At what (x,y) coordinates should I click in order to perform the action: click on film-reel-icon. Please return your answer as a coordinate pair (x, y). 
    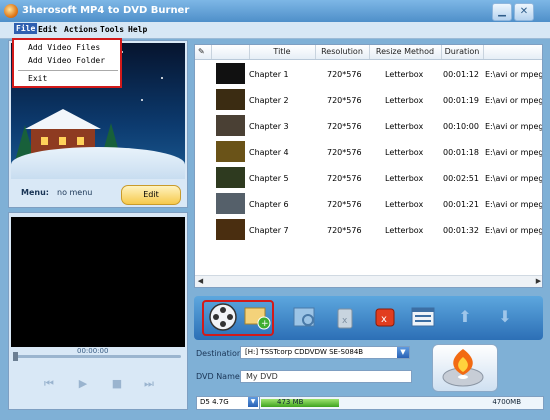
    Looking at the image, I should click on (223, 317).